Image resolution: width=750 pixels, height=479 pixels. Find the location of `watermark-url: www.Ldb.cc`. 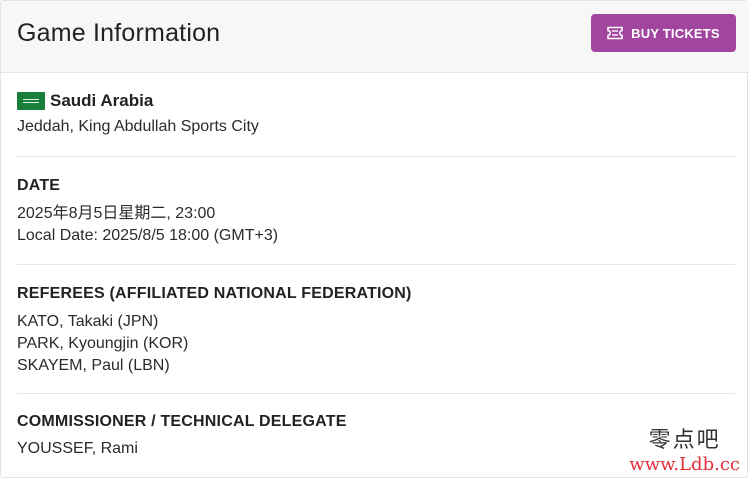

watermark-url: www.Ldb.cc is located at coordinates (684, 464).